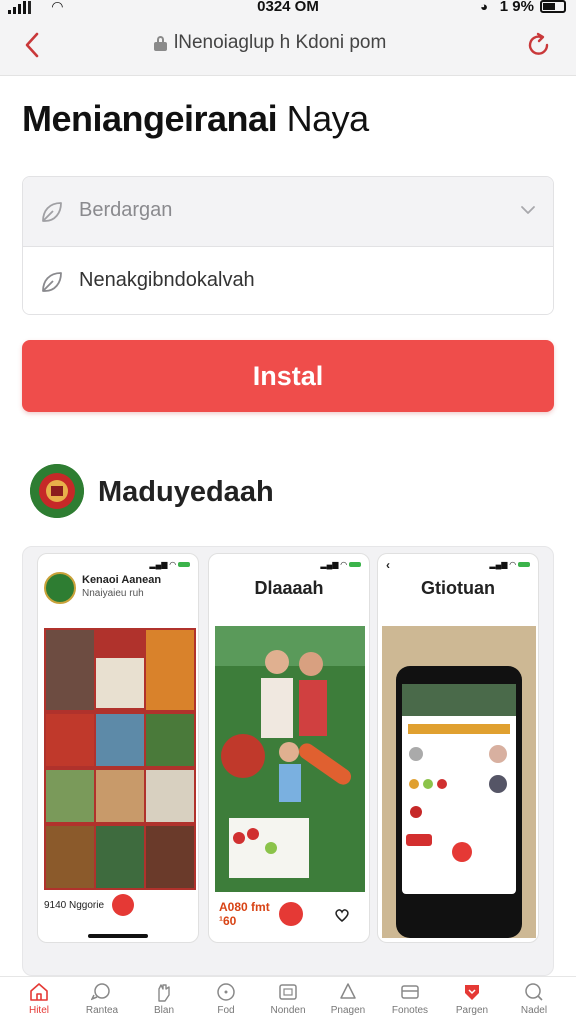 This screenshot has height=1024, width=576. I want to click on nav-item-chat: Rantea, so click(102, 998).